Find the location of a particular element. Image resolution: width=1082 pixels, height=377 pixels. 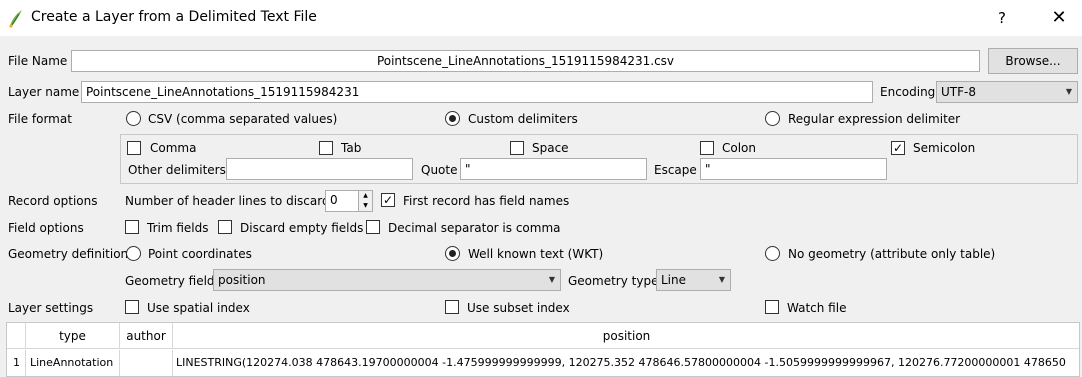

no-geometry-label: No geometry (attribute only table) is located at coordinates (892, 254).